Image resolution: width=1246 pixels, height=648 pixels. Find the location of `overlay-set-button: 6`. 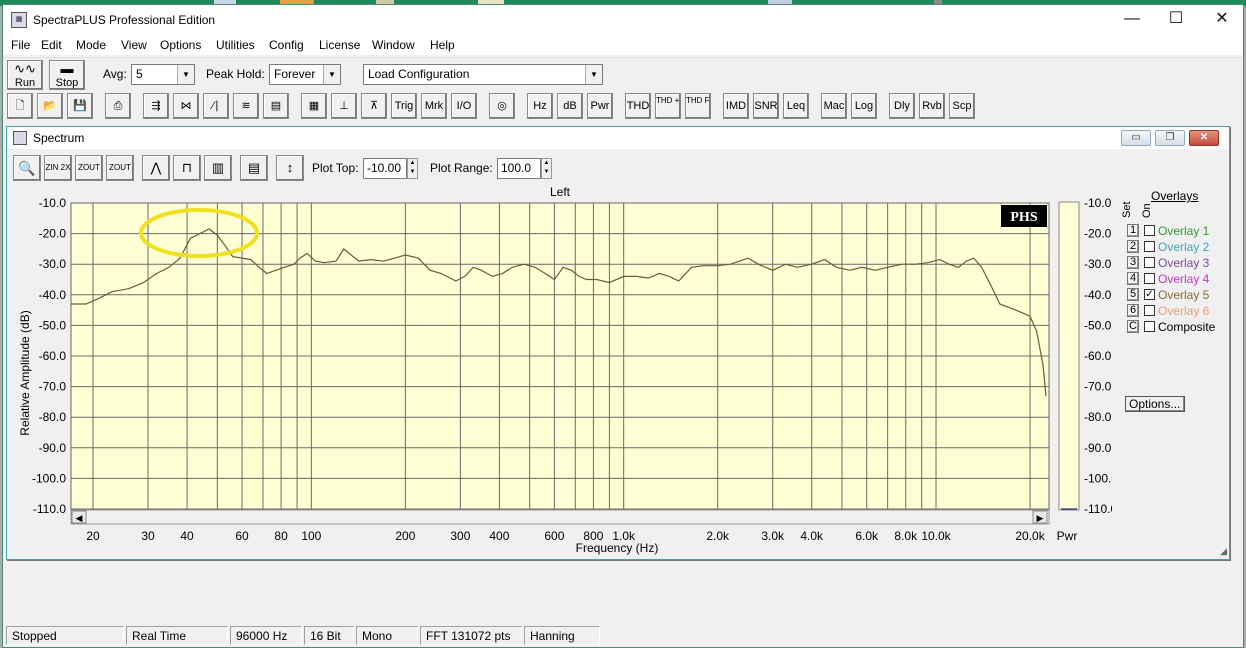

overlay-set-button: 6 is located at coordinates (1133, 310).